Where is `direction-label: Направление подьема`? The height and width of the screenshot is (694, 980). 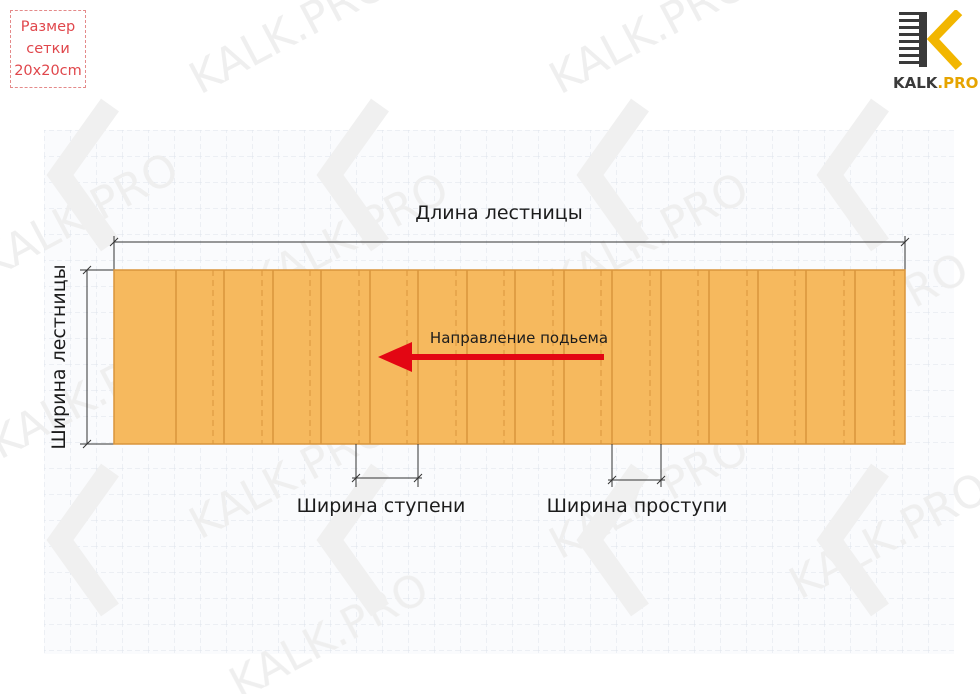
direction-label: Направление подьема is located at coordinates (519, 338).